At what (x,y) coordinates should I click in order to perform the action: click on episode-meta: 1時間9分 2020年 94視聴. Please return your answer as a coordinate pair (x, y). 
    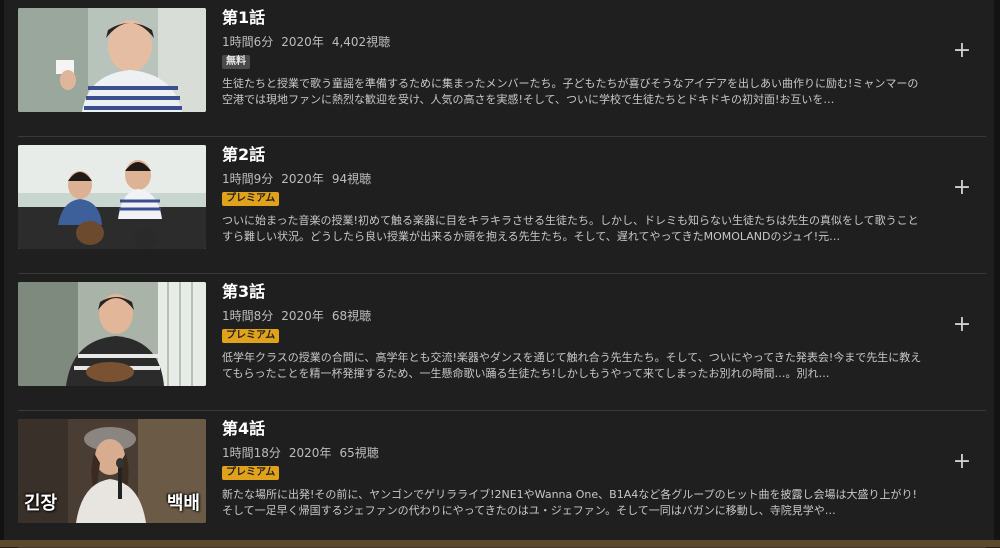
    Looking at the image, I should click on (572, 179).